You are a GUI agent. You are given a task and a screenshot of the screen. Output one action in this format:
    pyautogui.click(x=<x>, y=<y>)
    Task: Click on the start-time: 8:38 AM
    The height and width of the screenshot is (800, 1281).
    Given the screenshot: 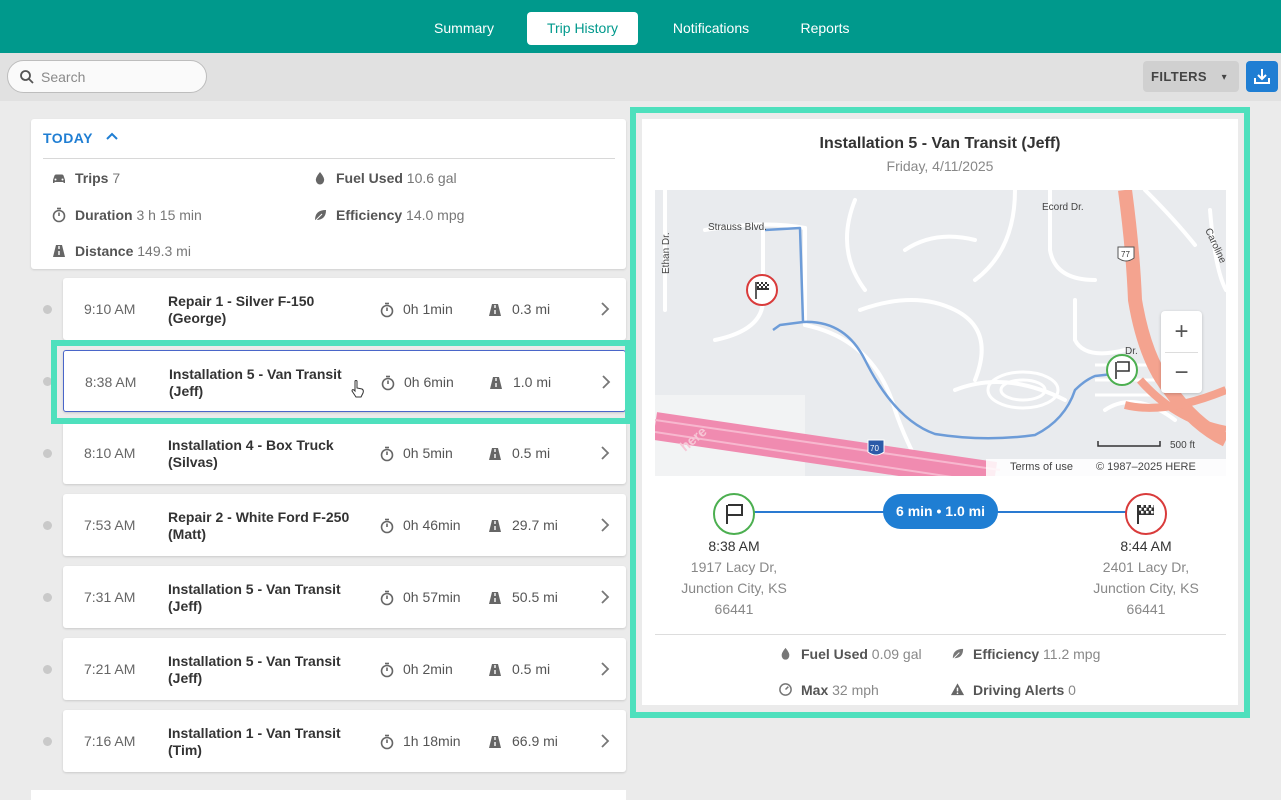 What is the action you would take?
    pyautogui.click(x=734, y=546)
    